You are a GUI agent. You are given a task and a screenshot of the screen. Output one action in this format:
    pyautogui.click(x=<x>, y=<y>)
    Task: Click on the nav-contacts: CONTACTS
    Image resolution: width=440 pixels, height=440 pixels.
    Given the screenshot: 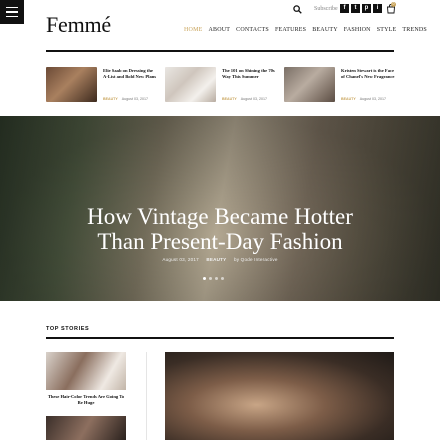 What is the action you would take?
    pyautogui.click(x=252, y=30)
    